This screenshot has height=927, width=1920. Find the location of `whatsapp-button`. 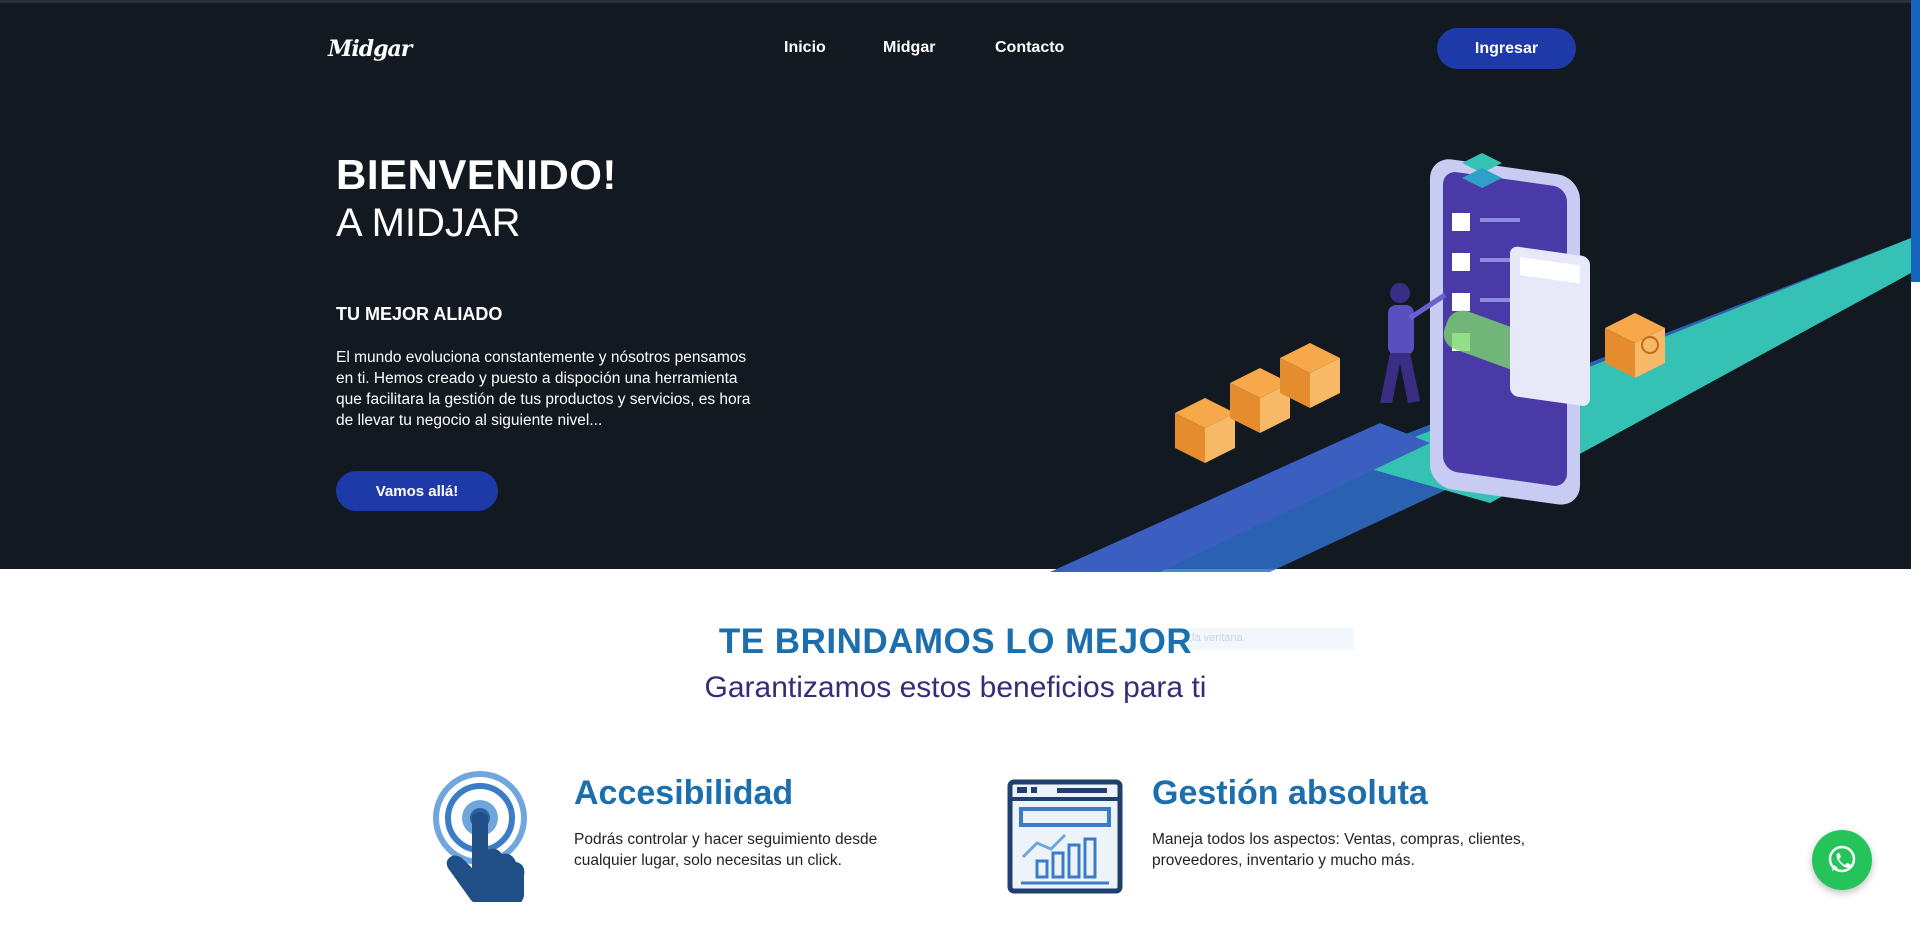

whatsapp-button is located at coordinates (1842, 860).